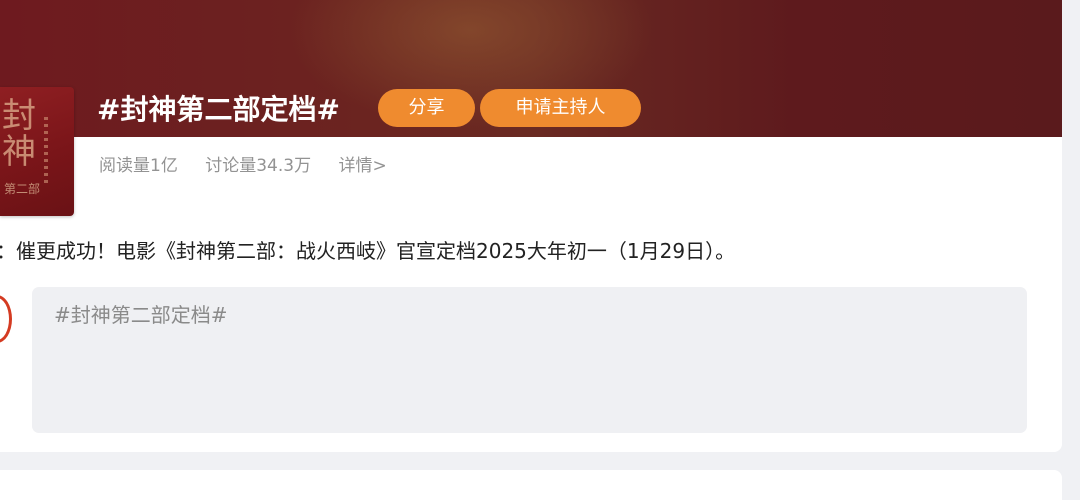  I want to click on topic-title: #封神第二部定档#, so click(218, 109).